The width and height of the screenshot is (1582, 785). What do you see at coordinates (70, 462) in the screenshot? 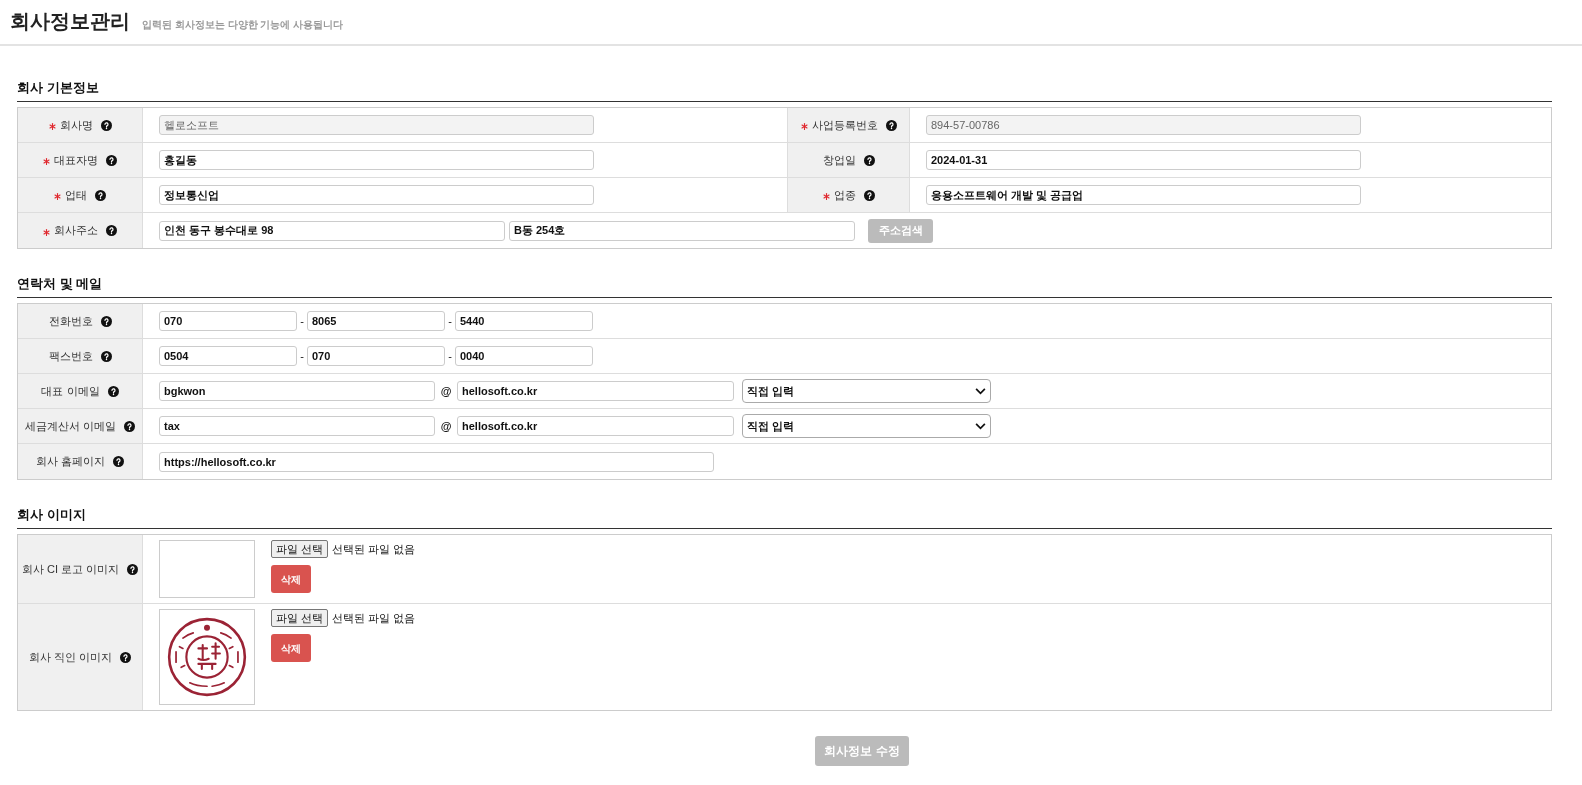
I see `field-label: 회사 홈페이지` at bounding box center [70, 462].